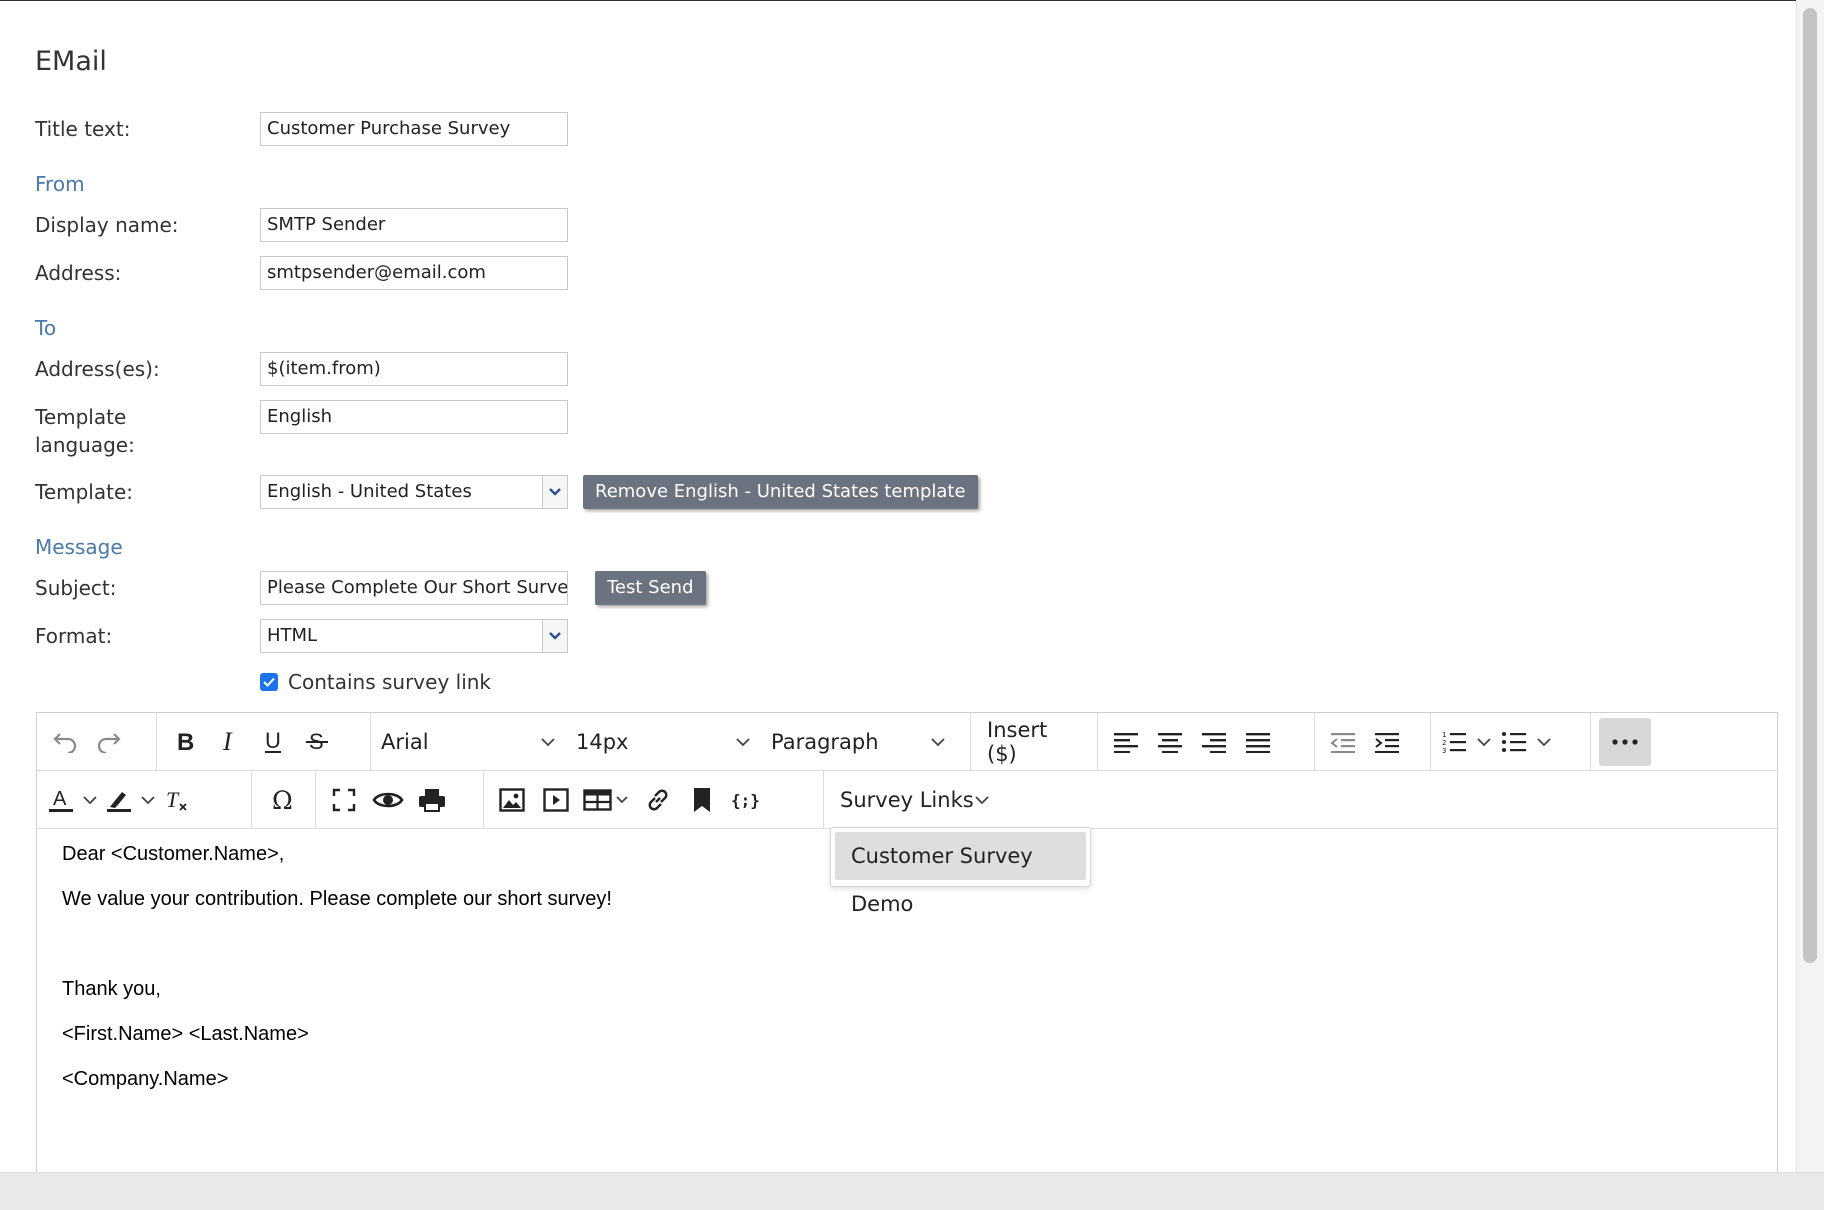 This screenshot has height=1210, width=1824. I want to click on bullet-list-icon, so click(1514, 742).